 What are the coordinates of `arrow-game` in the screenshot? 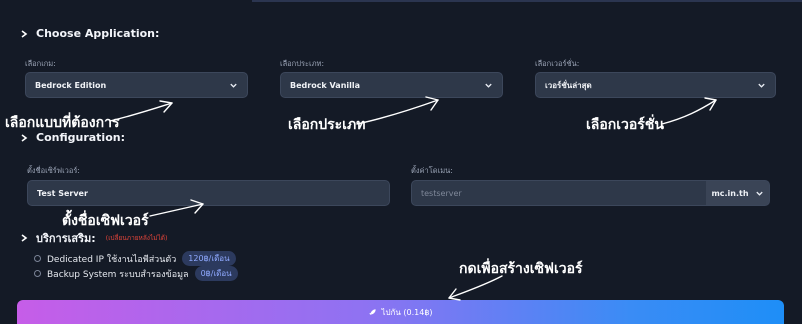 It's located at (141, 112).